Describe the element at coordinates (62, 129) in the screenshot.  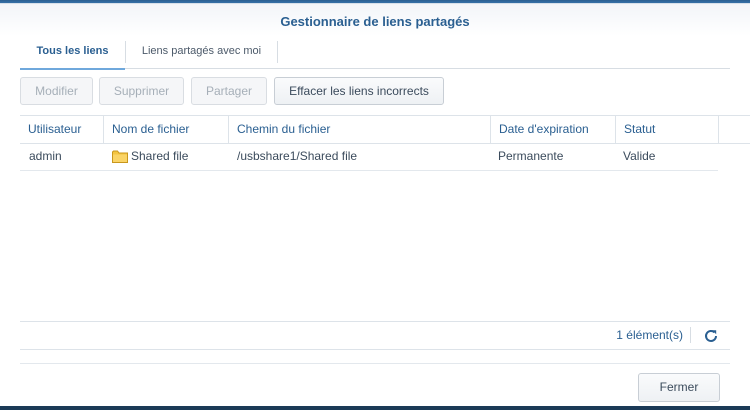
I see `column-header-user: Utilisateur` at that location.